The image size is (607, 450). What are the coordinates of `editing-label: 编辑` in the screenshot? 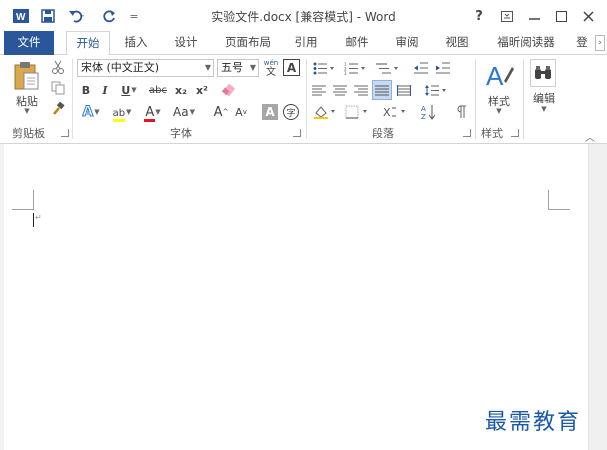 It's located at (544, 98).